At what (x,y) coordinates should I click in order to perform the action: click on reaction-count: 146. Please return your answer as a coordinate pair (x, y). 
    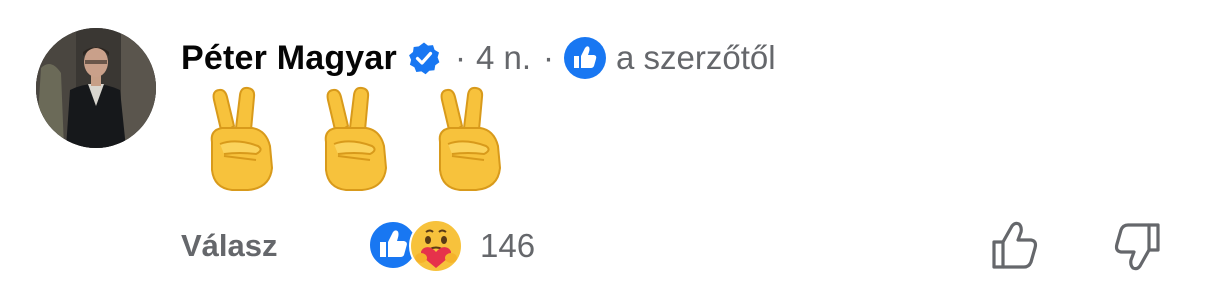
    Looking at the image, I should click on (508, 245).